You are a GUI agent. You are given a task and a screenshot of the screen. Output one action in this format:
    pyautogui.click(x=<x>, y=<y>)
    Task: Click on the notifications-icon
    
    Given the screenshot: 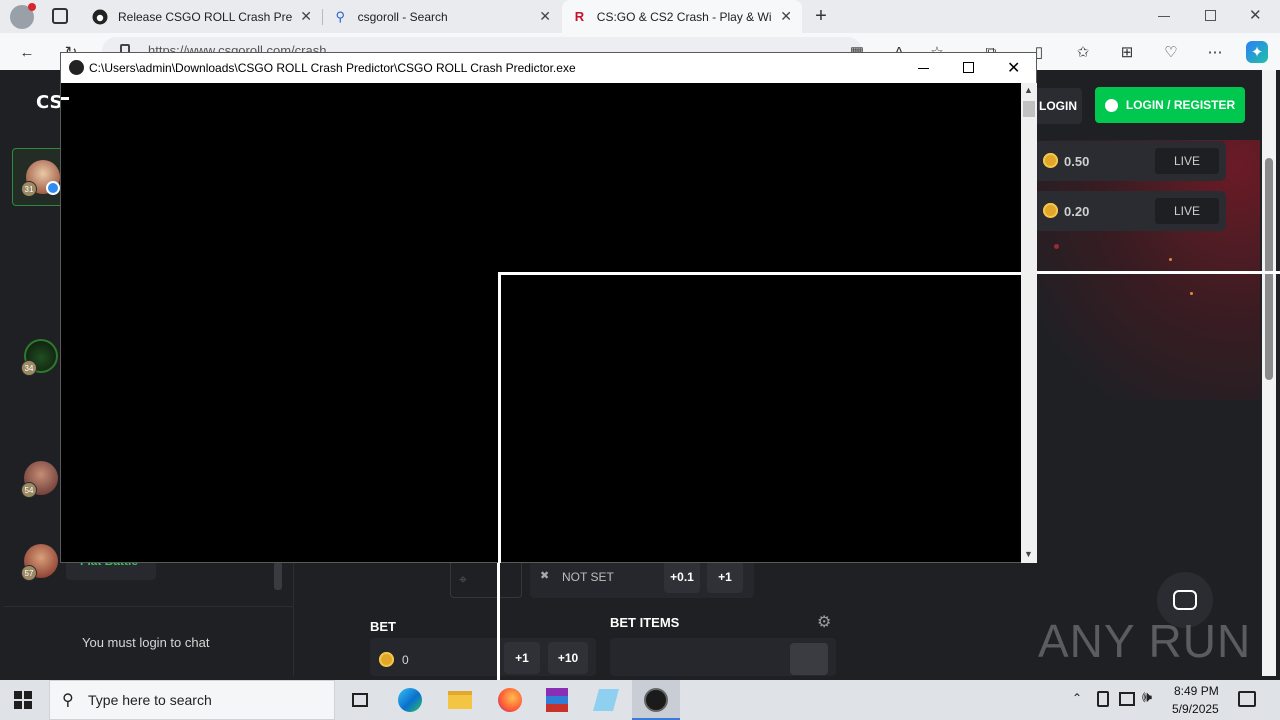 What is the action you would take?
    pyautogui.click(x=1247, y=699)
    